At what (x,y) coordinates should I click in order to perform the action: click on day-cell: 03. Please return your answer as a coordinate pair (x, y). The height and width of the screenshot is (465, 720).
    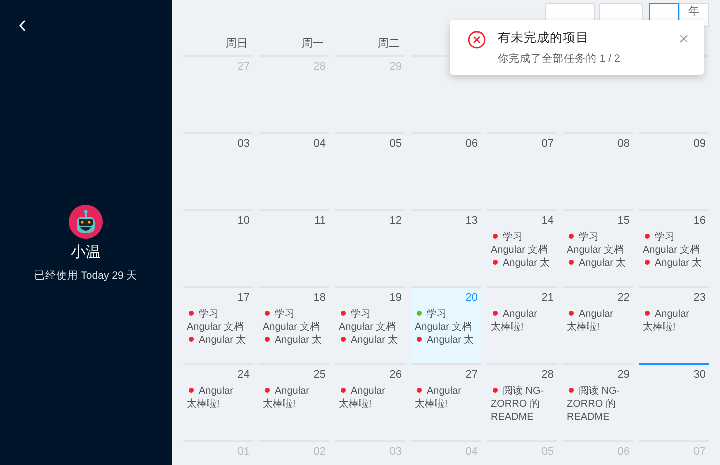
    Looking at the image, I should click on (218, 170).